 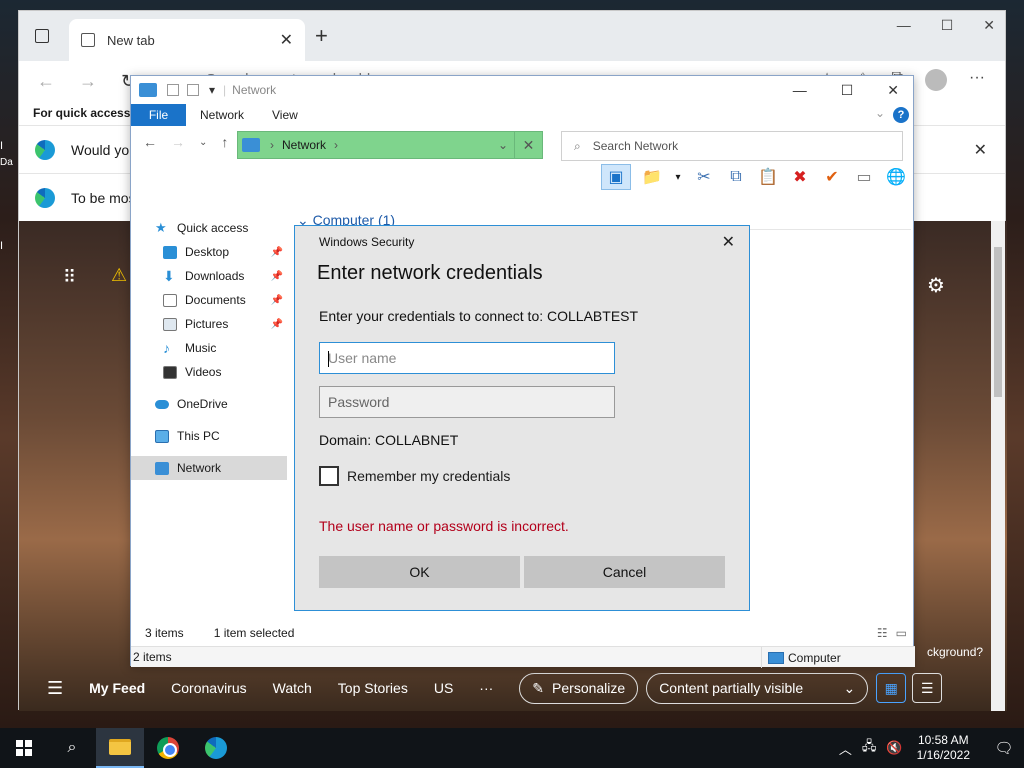 I want to click on settings-gear-icon: ⚙, so click(x=936, y=285).